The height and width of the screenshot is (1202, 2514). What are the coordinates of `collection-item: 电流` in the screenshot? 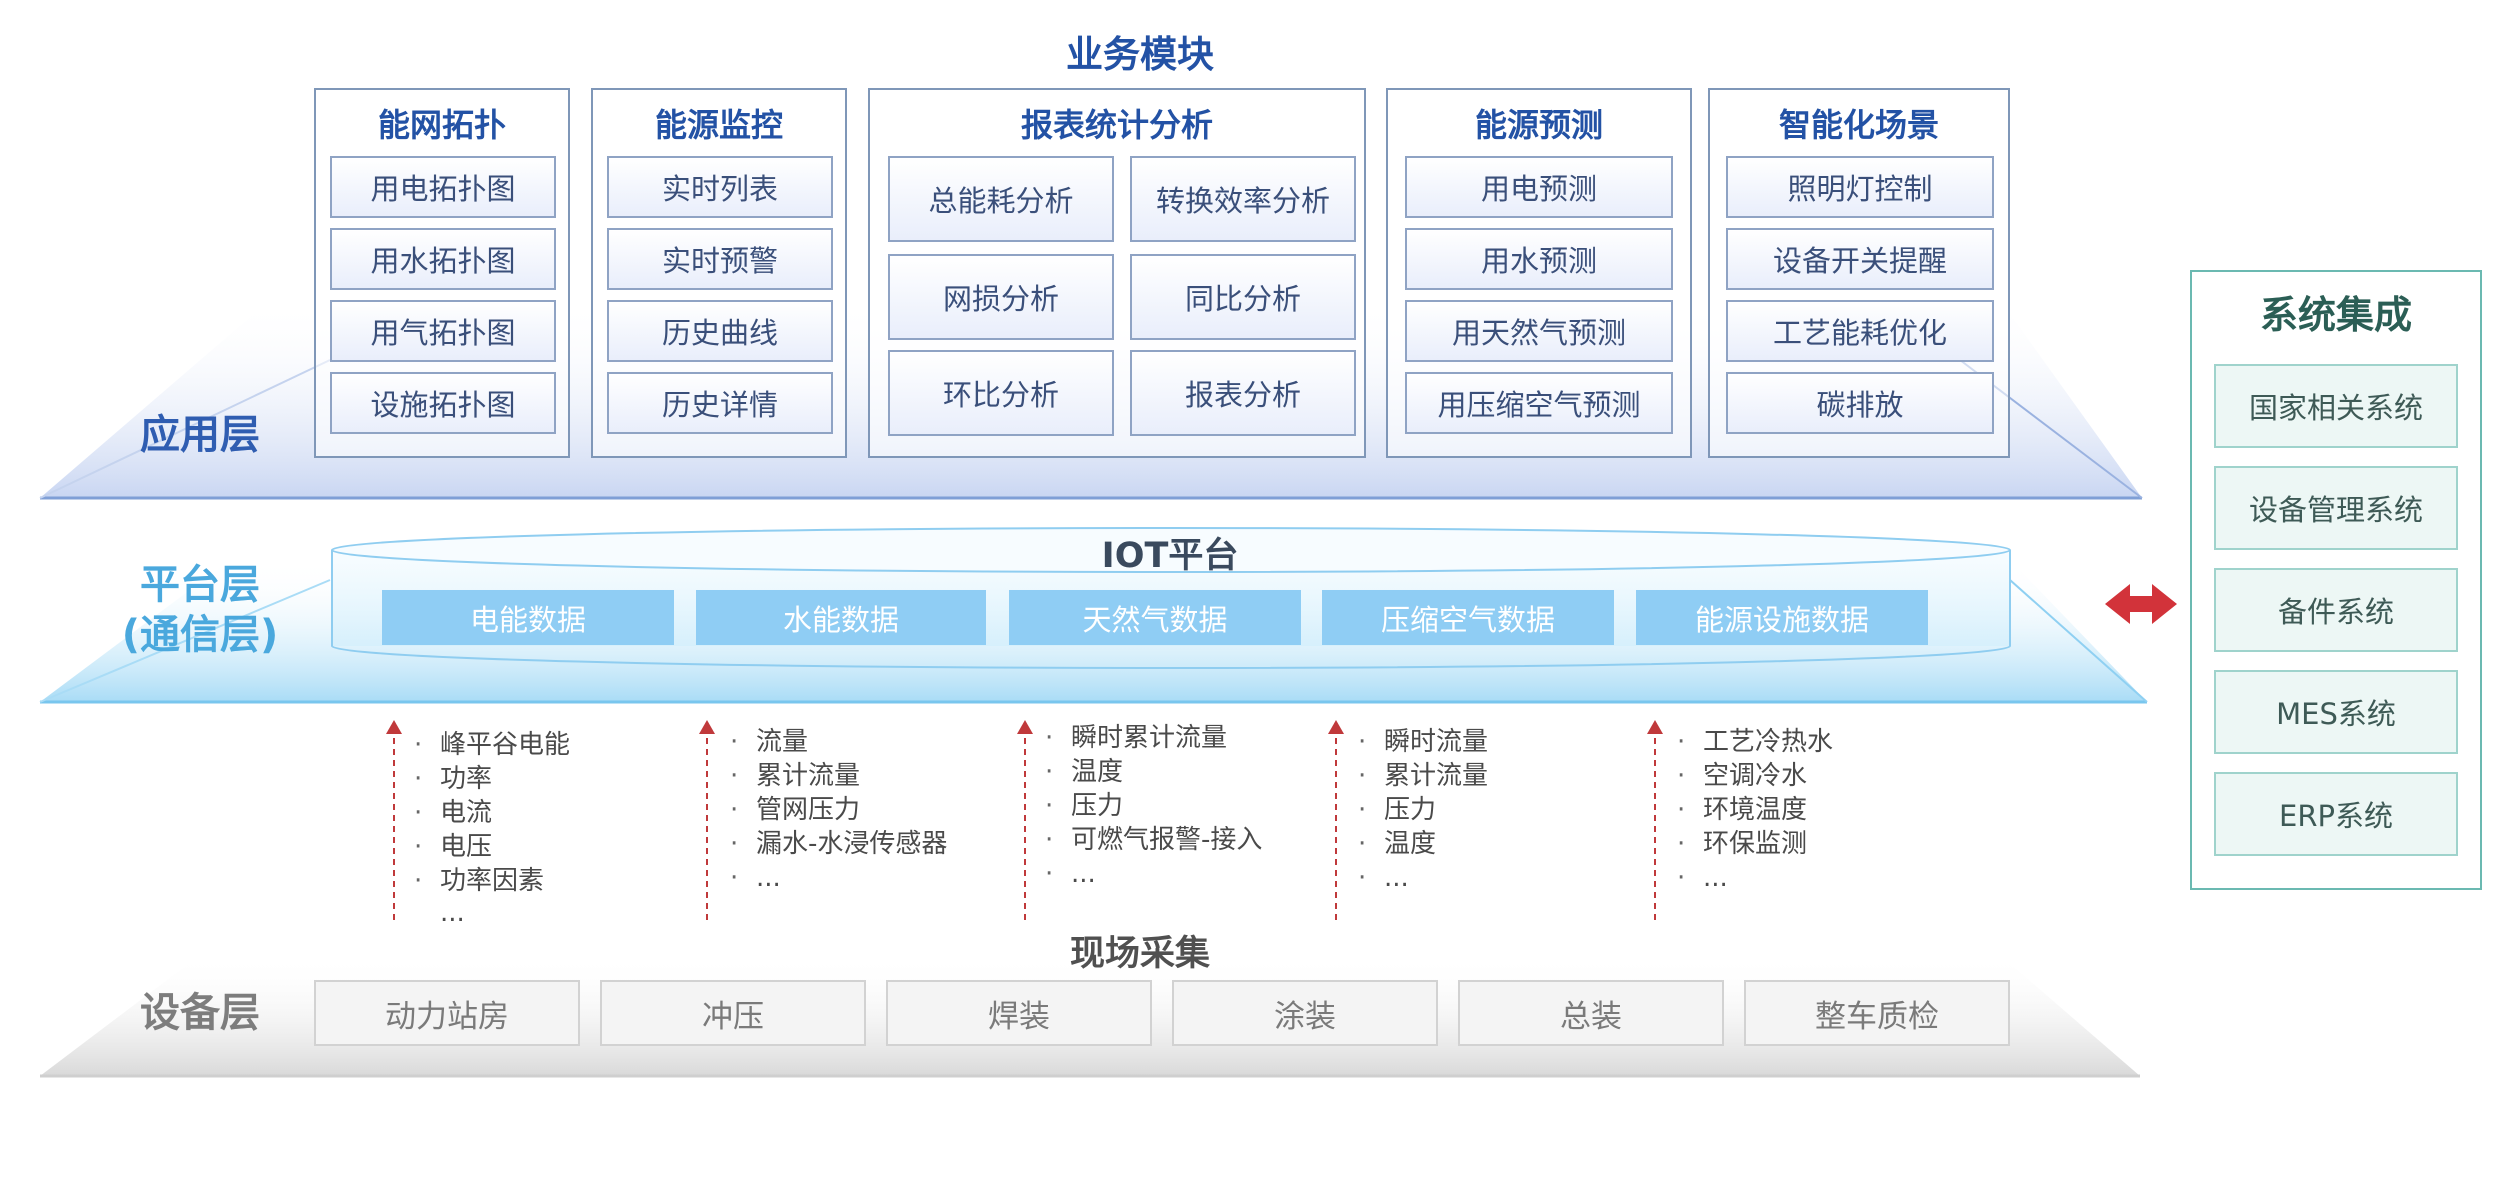 It's located at (492, 813).